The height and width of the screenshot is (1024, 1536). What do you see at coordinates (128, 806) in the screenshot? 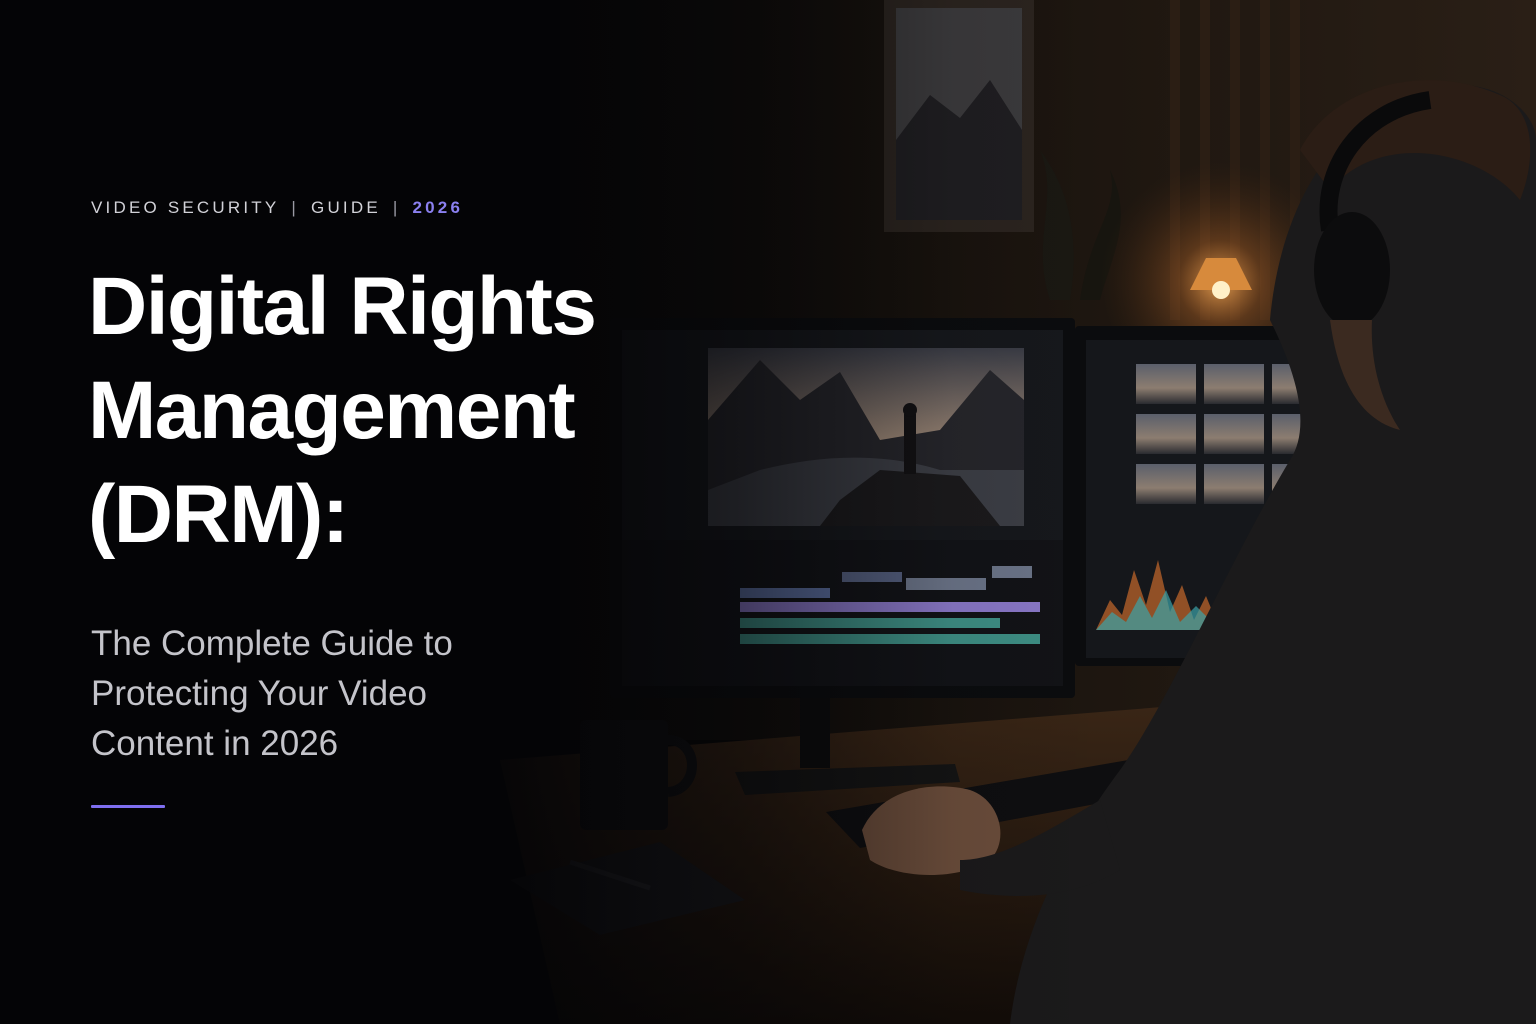
I see `accent-divider` at bounding box center [128, 806].